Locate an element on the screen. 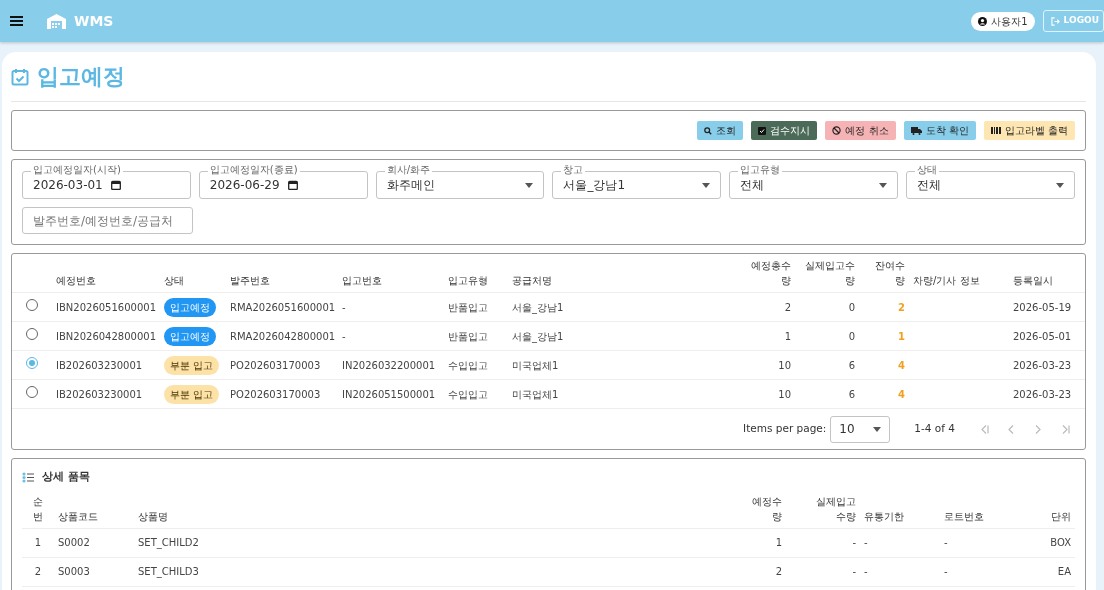  logout-icon is located at coordinates (1055, 21).